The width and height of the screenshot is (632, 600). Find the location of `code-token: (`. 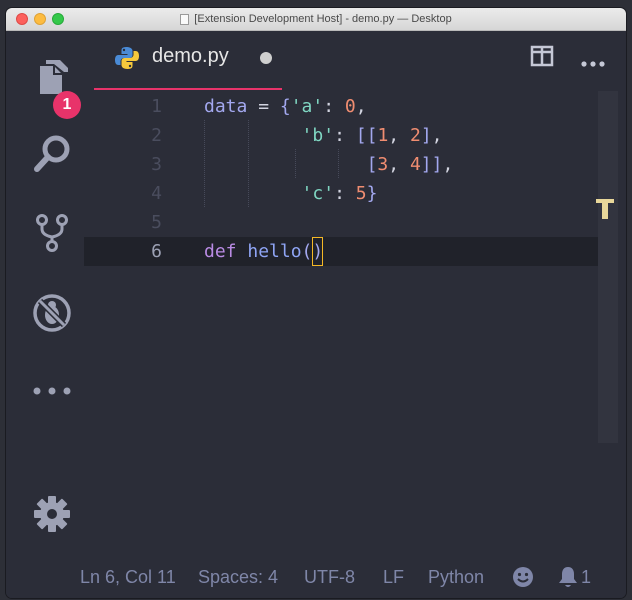

code-token: ( is located at coordinates (307, 251).